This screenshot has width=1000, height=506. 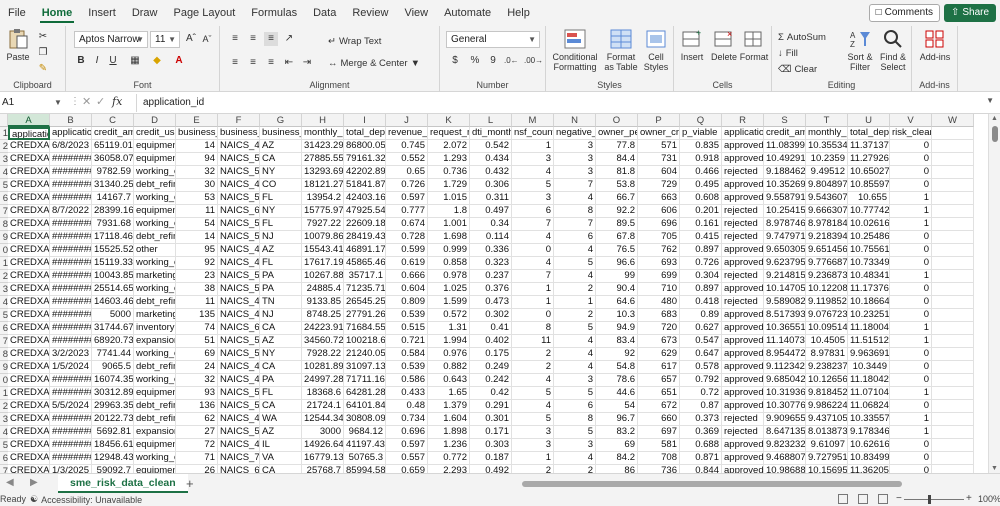 What do you see at coordinates (989, 499) in the screenshot?
I see `zoom-level: 100%` at bounding box center [989, 499].